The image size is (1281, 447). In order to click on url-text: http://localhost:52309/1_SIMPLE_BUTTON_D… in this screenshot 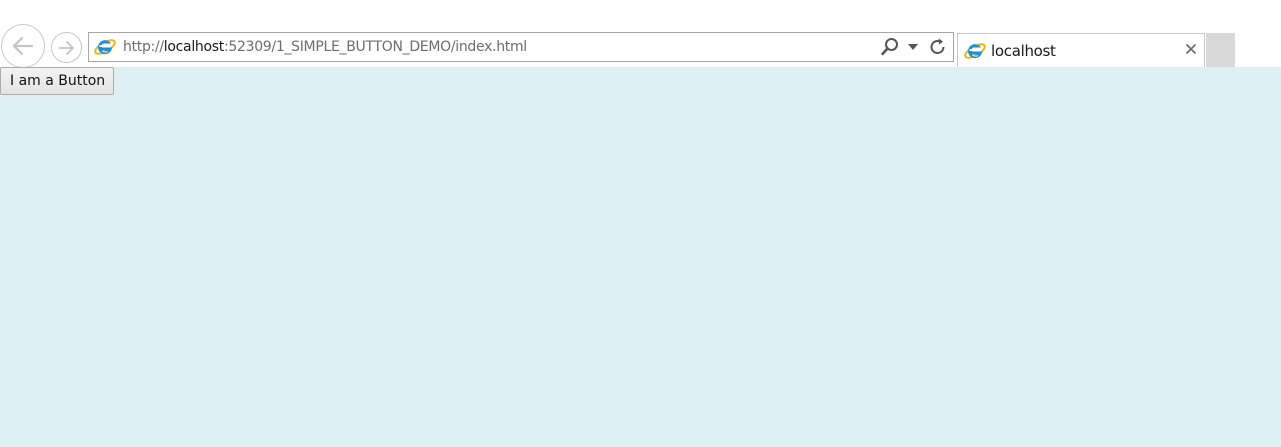, I will do `click(325, 47)`.